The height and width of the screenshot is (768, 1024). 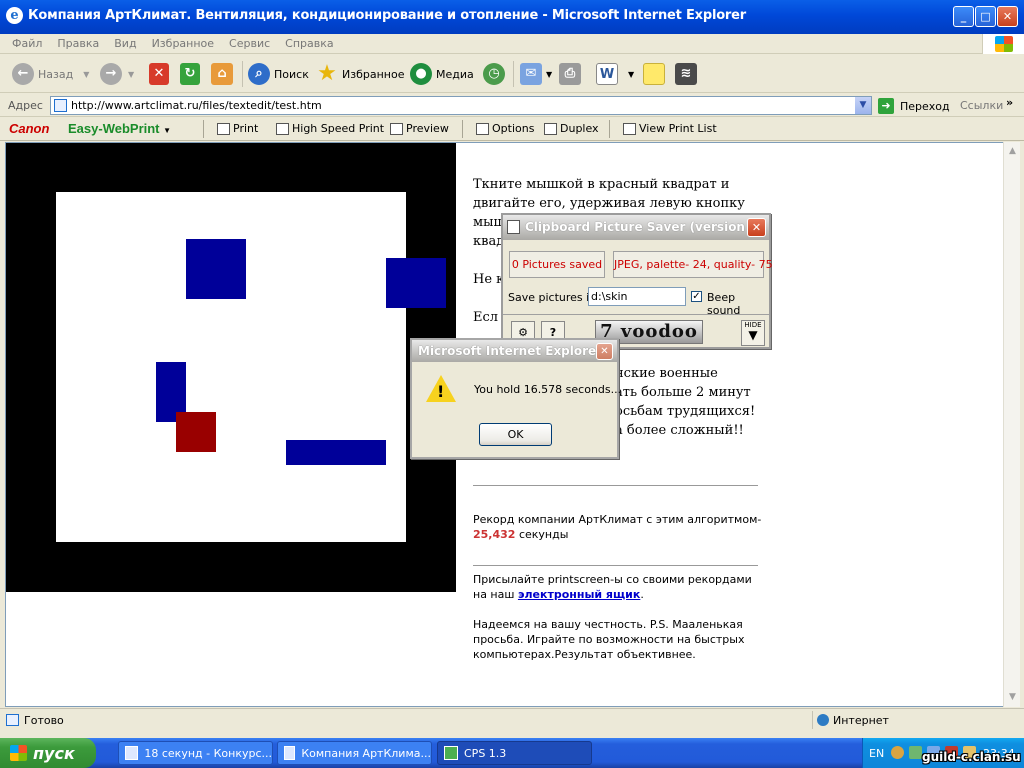 I want to click on tray-arrow-icon, so click(x=897, y=752).